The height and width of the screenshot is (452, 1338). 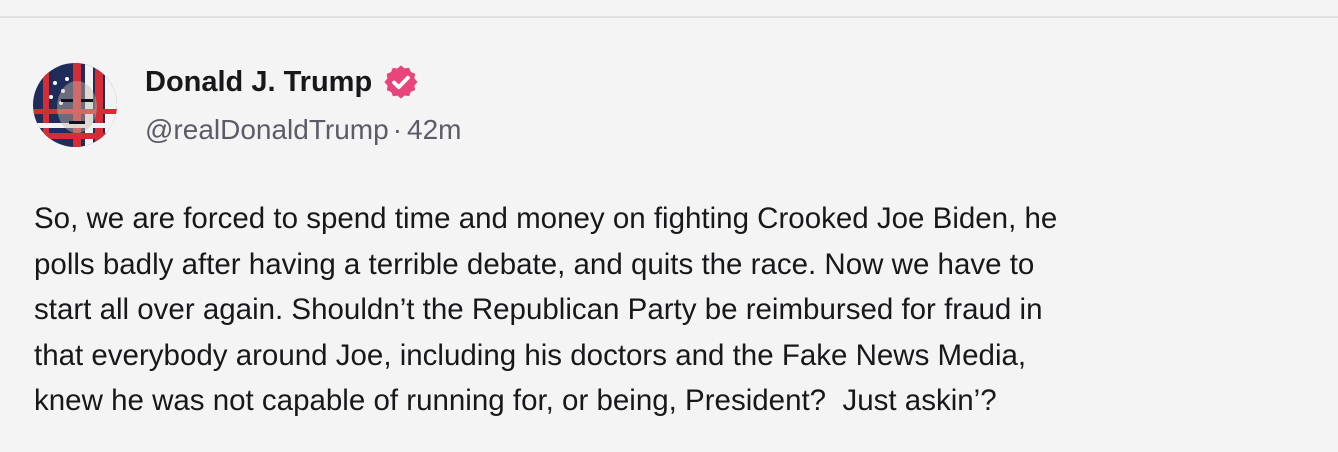 I want to click on author-avatar, so click(x=75, y=105).